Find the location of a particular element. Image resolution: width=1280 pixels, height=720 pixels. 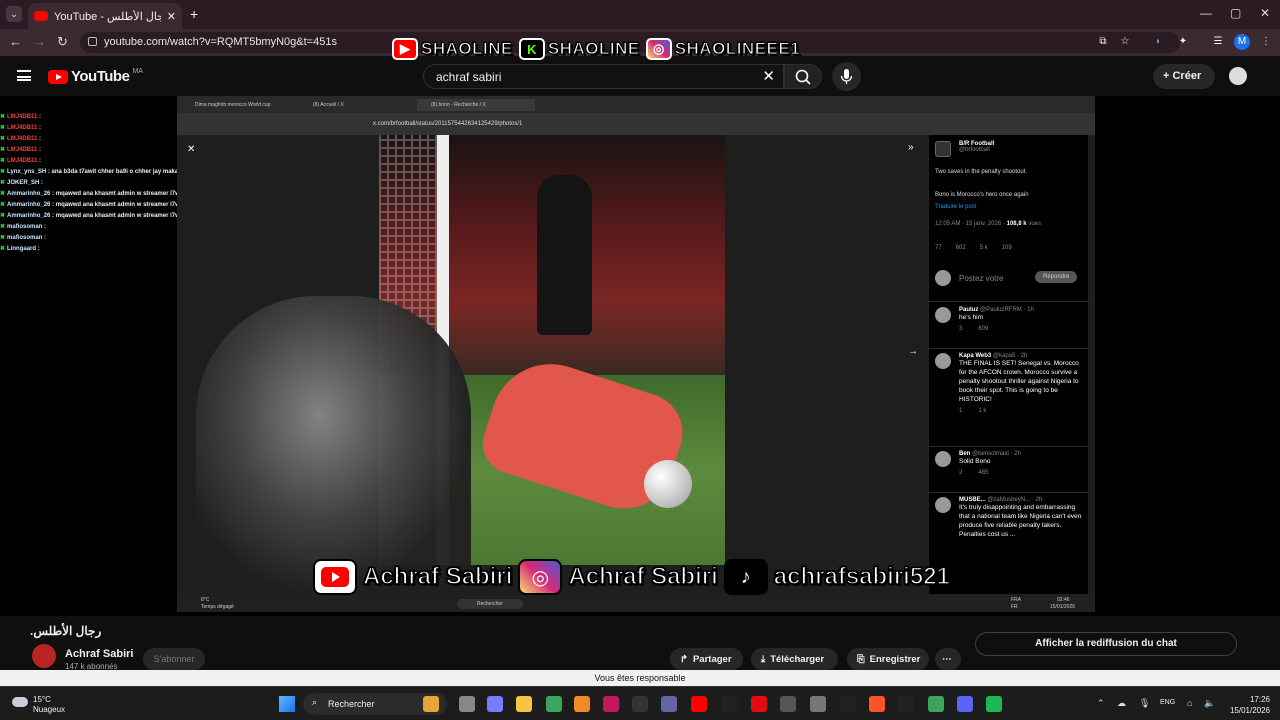

volume-icon: 🔈 is located at coordinates (1209, 703).